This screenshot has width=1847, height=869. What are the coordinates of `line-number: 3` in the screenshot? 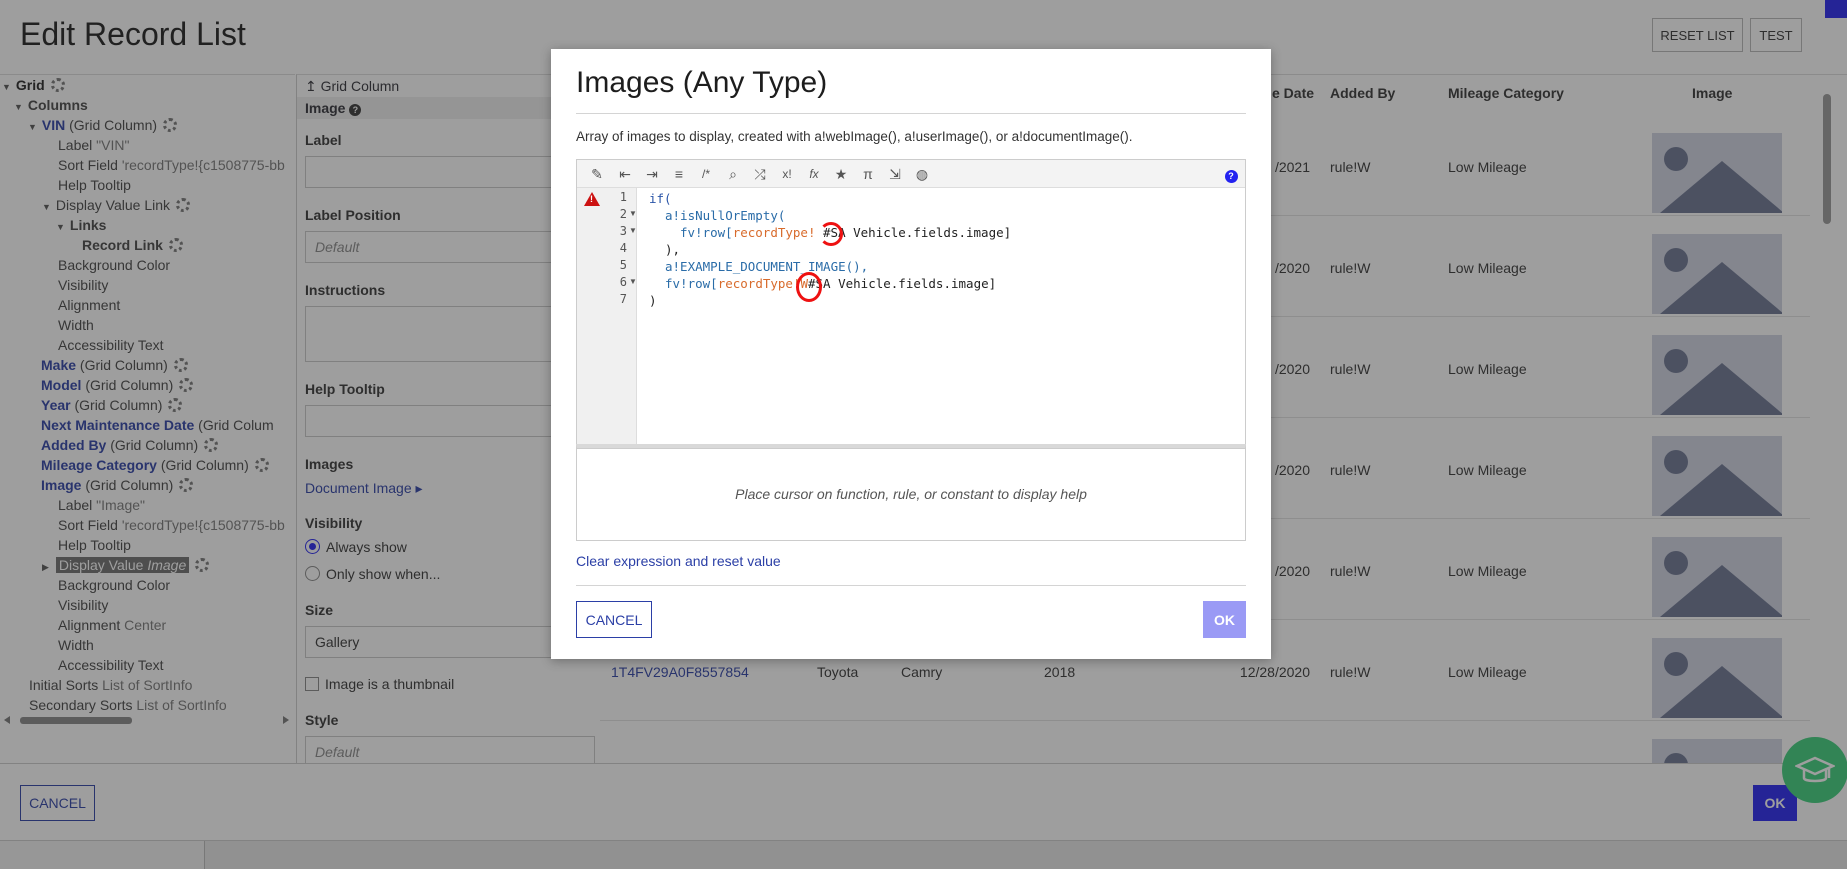 It's located at (623, 231).